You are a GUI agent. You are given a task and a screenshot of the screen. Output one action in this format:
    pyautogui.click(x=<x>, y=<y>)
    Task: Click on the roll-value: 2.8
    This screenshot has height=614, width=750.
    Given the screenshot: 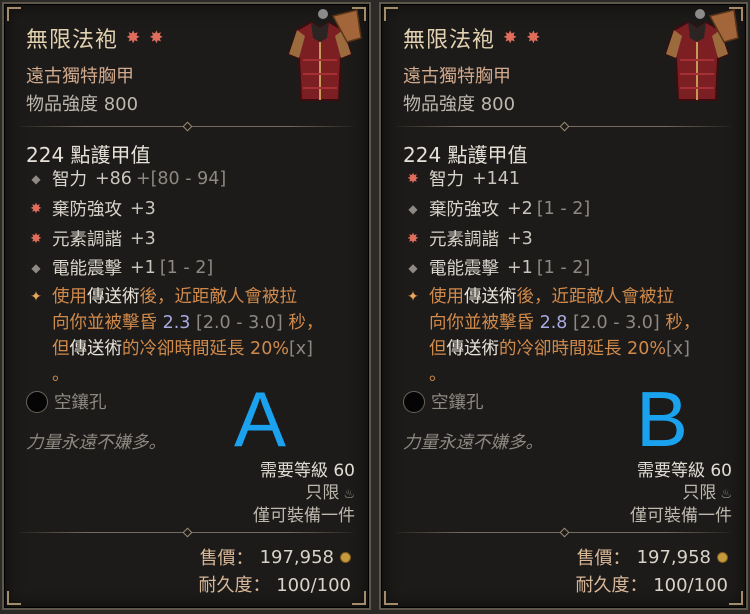 What is the action you would take?
    pyautogui.click(x=553, y=323)
    